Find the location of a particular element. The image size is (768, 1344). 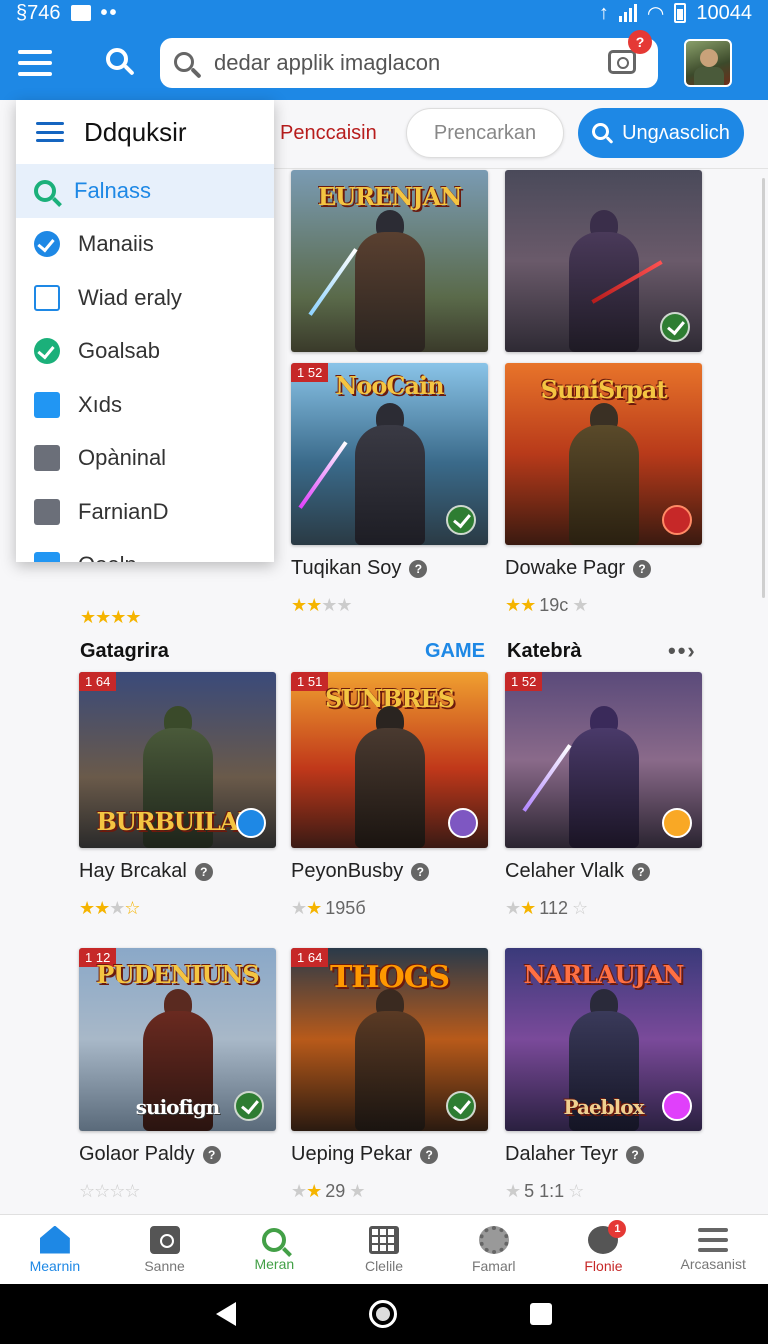

drawer-item: Falnass is located at coordinates (145, 191).